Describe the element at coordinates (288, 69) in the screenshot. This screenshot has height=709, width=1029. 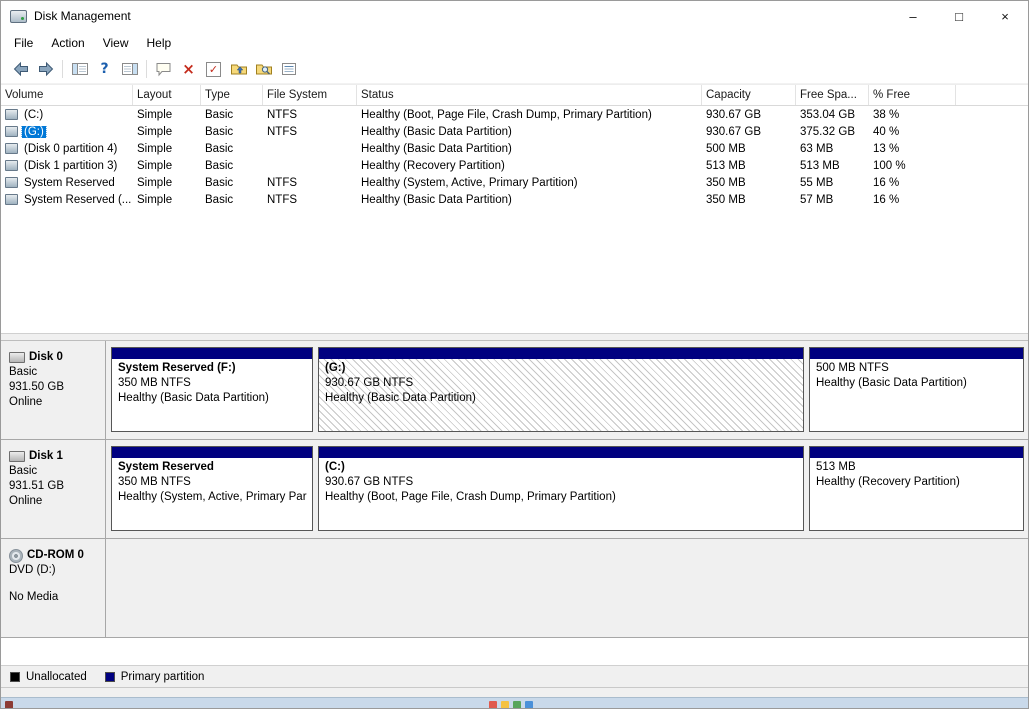
I see `details-list-icon` at that location.